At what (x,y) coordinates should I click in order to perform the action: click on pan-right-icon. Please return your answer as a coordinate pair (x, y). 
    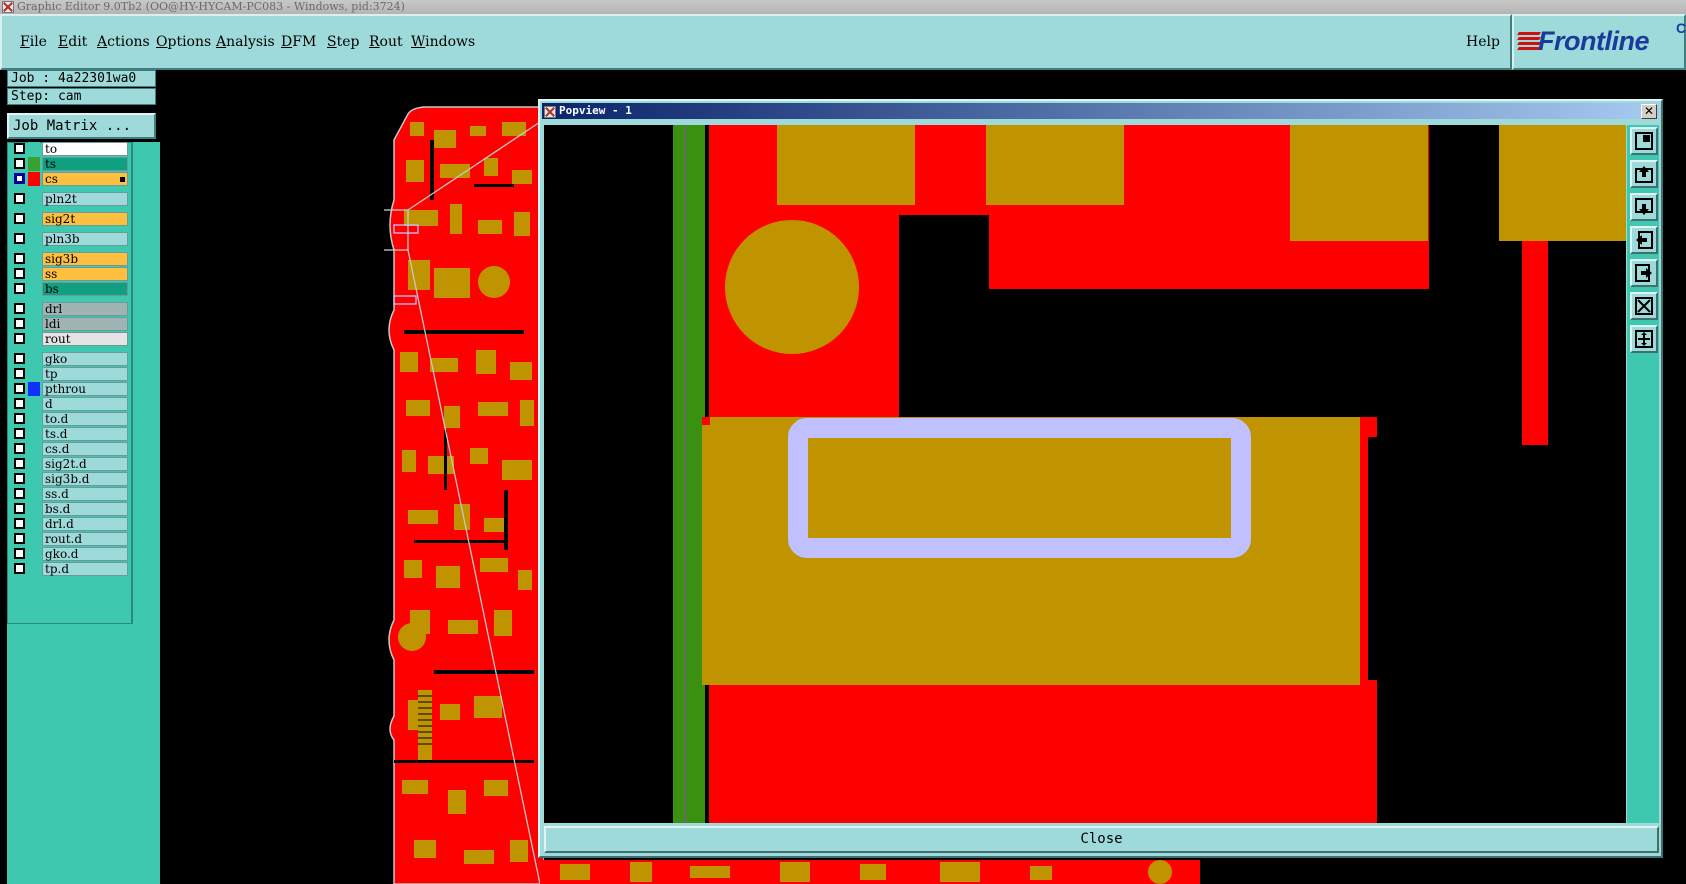
    Looking at the image, I should click on (1644, 273).